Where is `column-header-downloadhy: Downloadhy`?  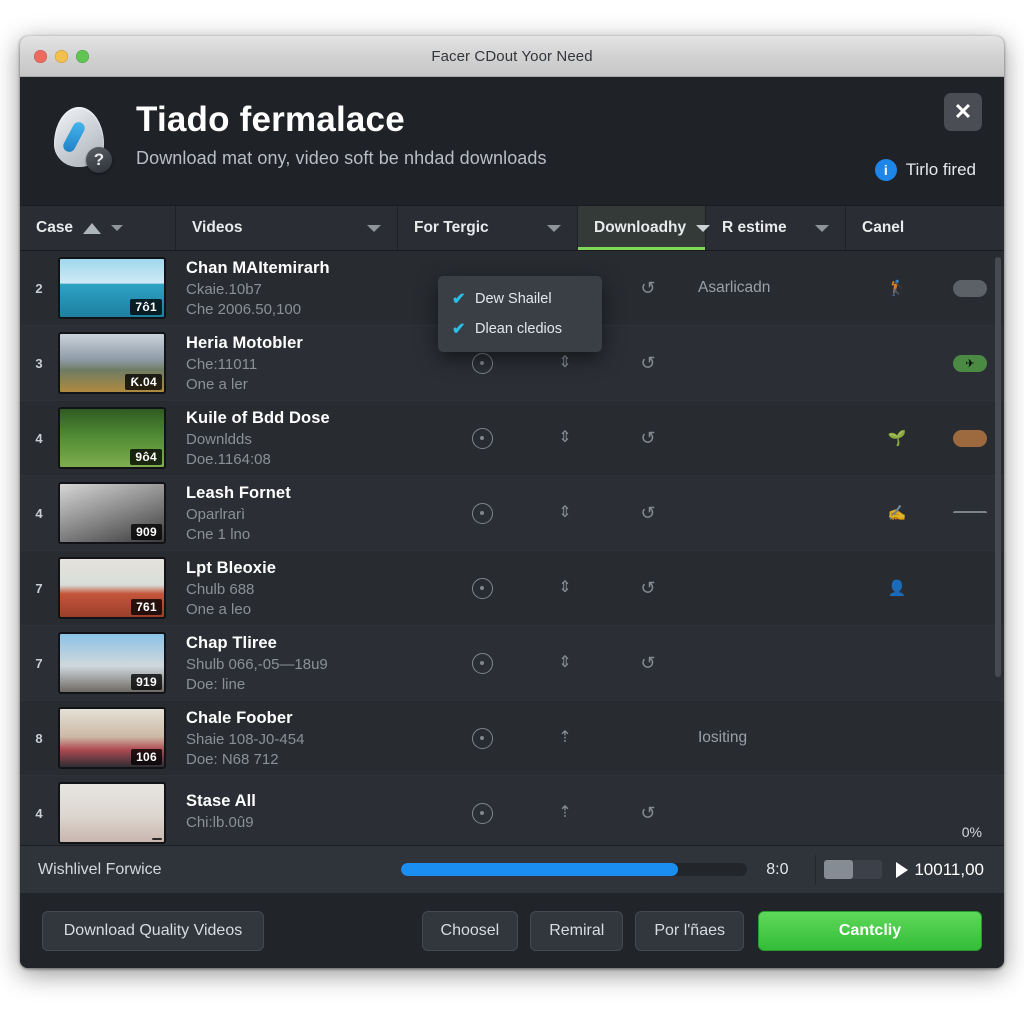 column-header-downloadhy: Downloadhy is located at coordinates (644, 228).